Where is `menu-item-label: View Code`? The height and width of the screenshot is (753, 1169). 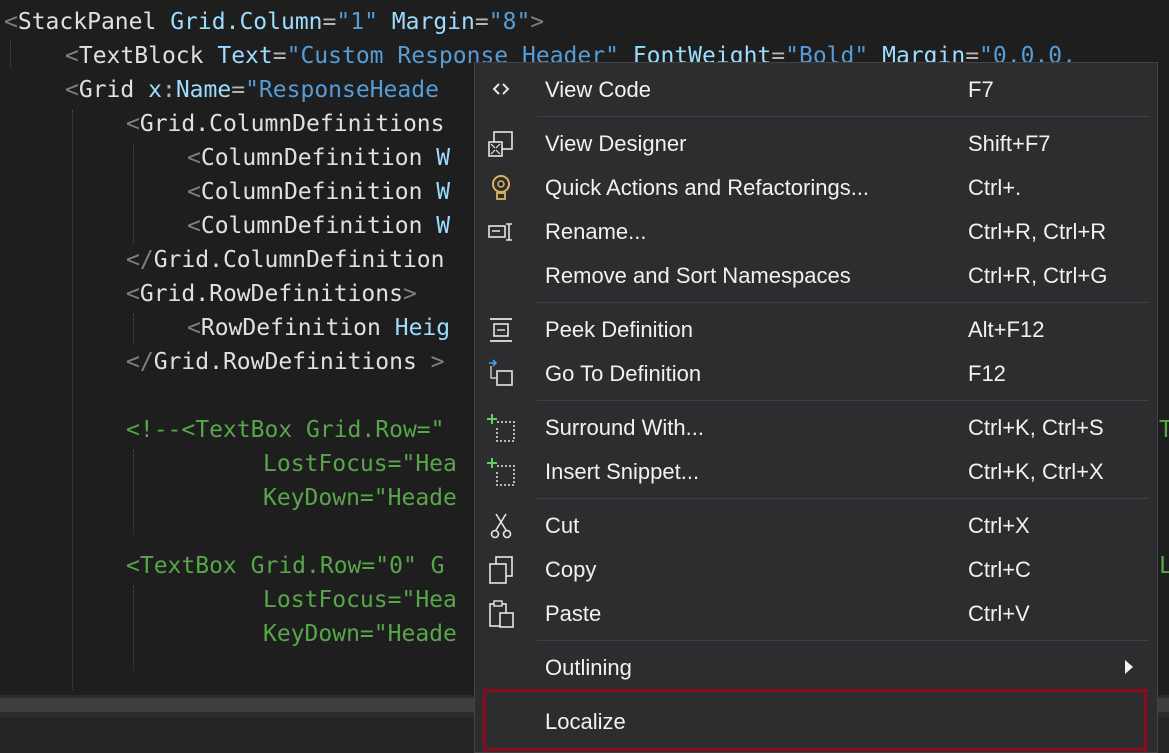 menu-item-label: View Code is located at coordinates (598, 89).